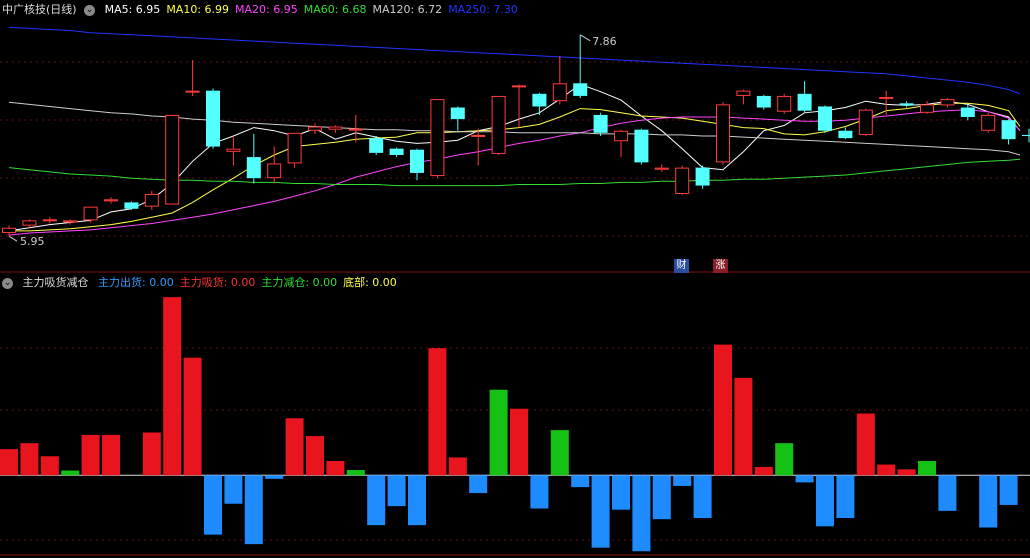 The height and width of the screenshot is (558, 1030). Describe the element at coordinates (585, 38) in the screenshot. I see `high-marker-line` at that location.